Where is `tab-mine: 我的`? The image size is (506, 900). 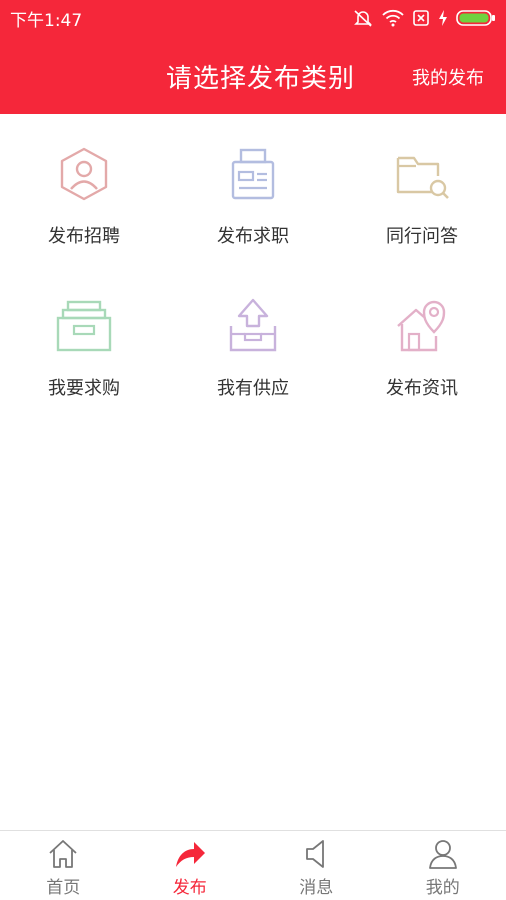 tab-mine: 我的 is located at coordinates (443, 865).